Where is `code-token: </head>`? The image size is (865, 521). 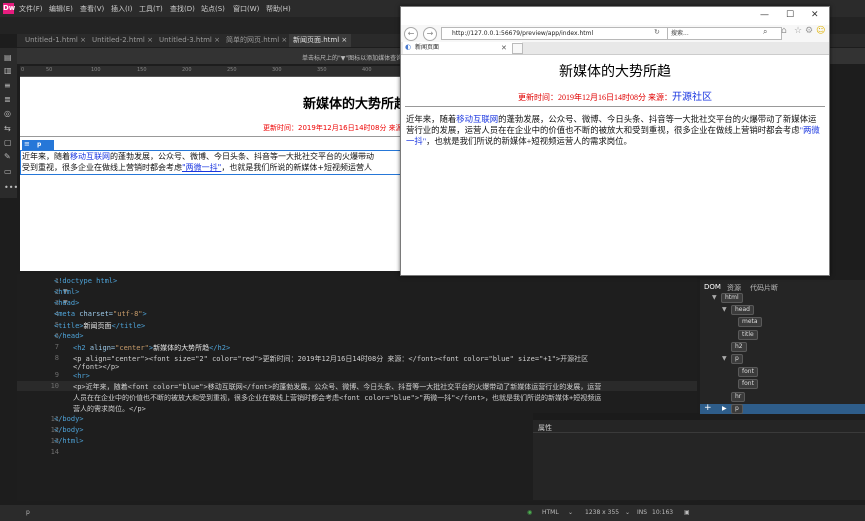
code-token: </head> is located at coordinates (69, 336).